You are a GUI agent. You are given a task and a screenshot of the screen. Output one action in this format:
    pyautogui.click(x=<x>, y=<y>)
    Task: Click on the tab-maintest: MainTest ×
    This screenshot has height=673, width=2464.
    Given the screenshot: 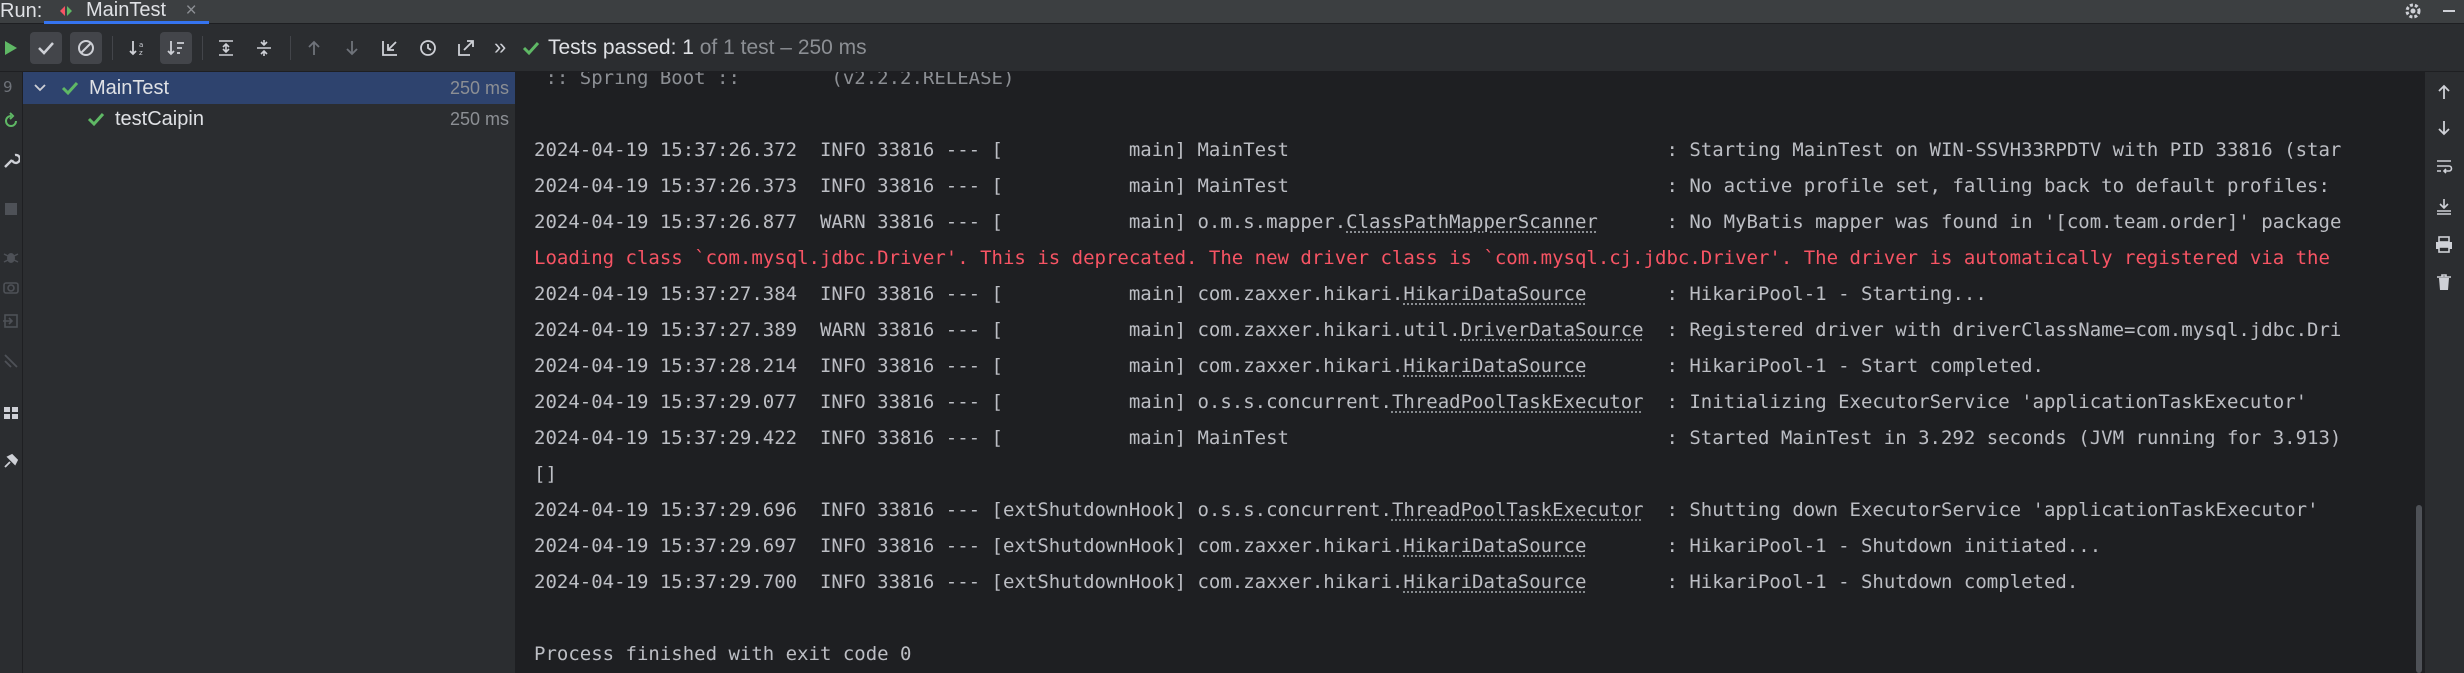 What is the action you would take?
    pyautogui.click(x=126, y=12)
    